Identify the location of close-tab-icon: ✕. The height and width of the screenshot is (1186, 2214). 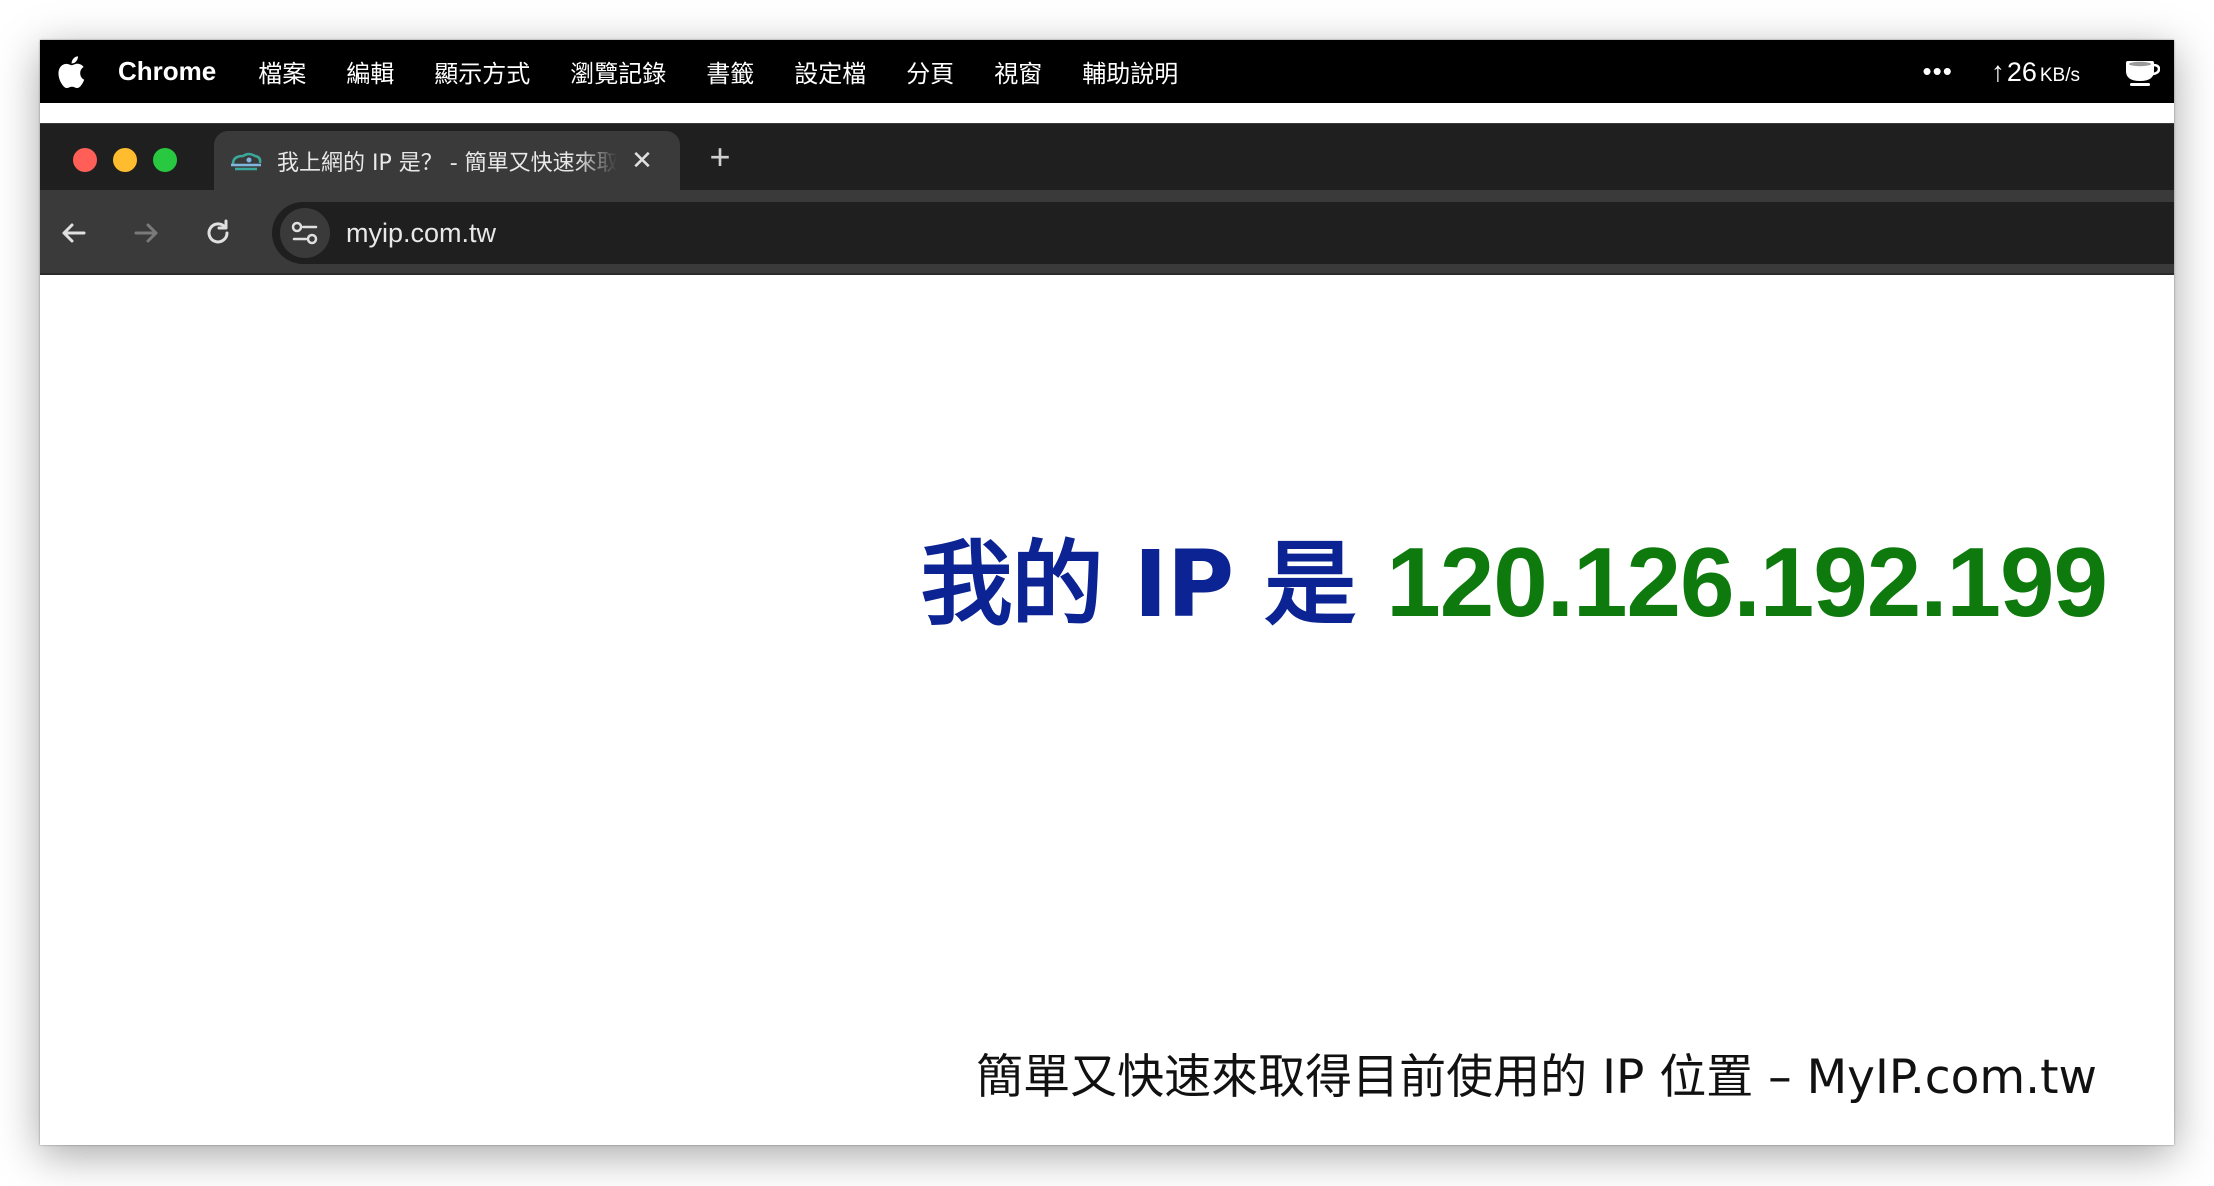
(642, 160).